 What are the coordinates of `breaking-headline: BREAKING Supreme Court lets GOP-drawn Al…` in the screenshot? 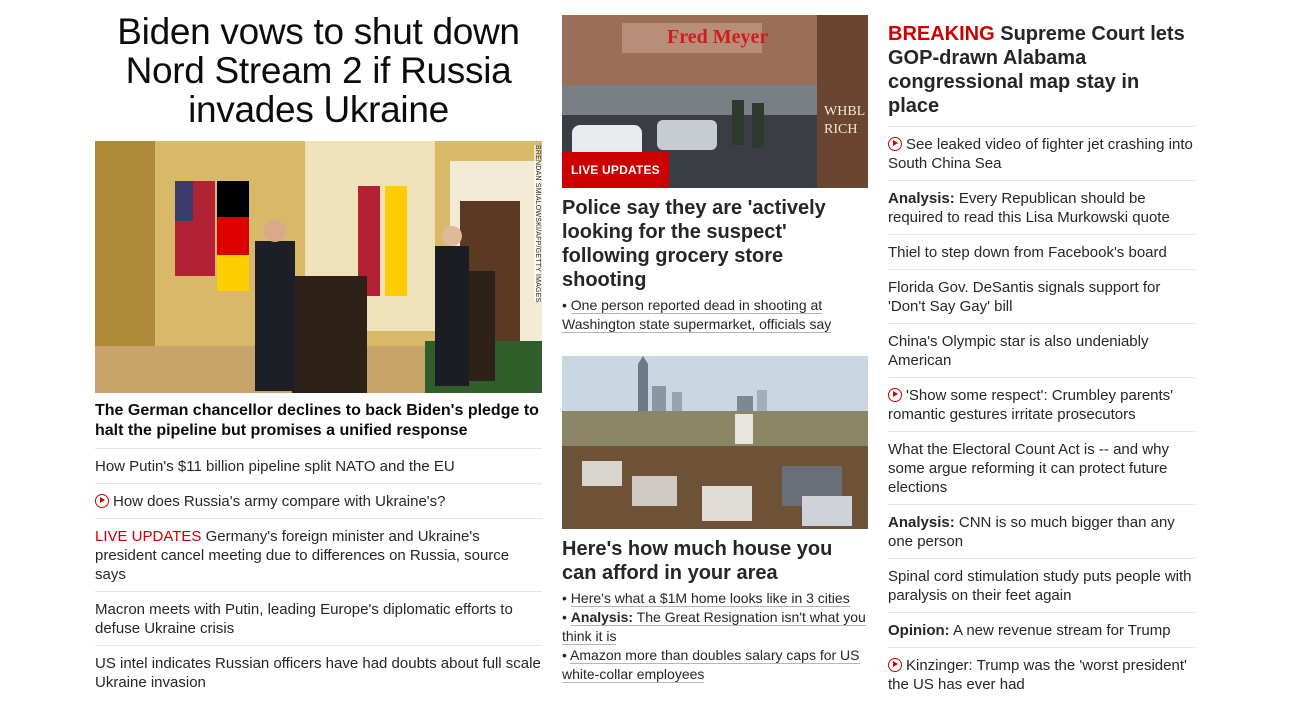 It's located at (1041, 74).